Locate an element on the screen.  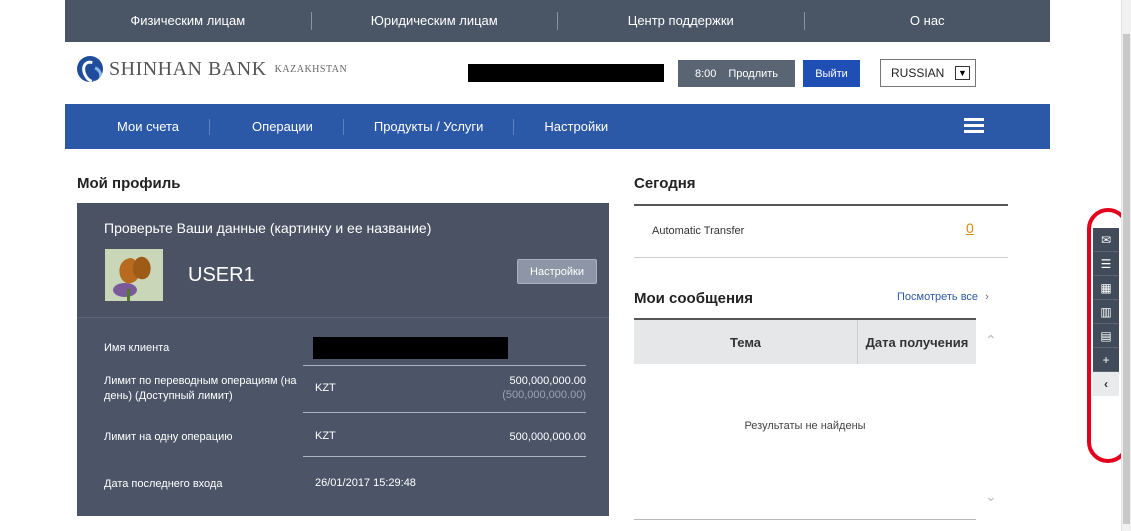
messages-scrollbar: ⌃ ⌄ is located at coordinates (992, 419).